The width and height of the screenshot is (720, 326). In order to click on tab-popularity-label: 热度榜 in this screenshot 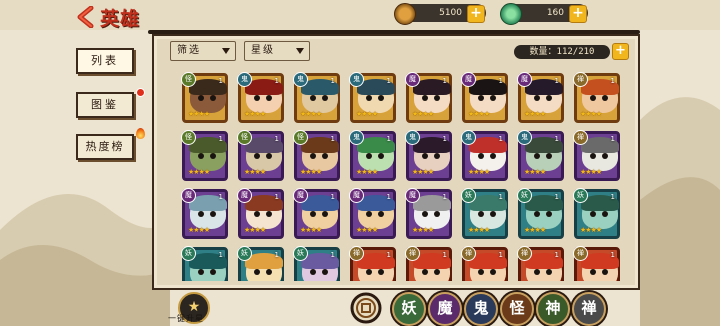, I will do `click(105, 146)`.